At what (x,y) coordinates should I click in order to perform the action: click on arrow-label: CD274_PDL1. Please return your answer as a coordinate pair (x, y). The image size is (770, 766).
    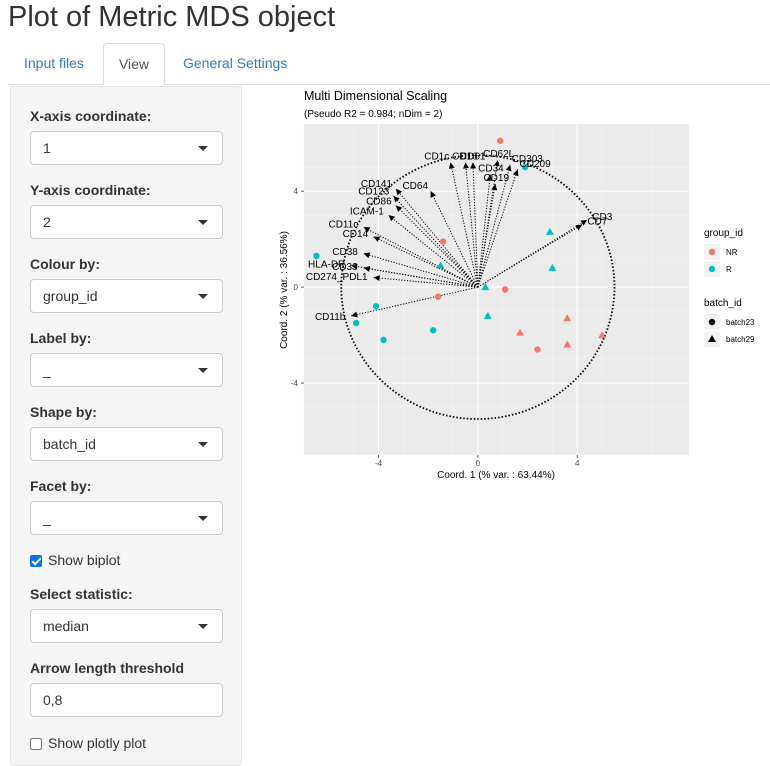
    Looking at the image, I should click on (337, 277).